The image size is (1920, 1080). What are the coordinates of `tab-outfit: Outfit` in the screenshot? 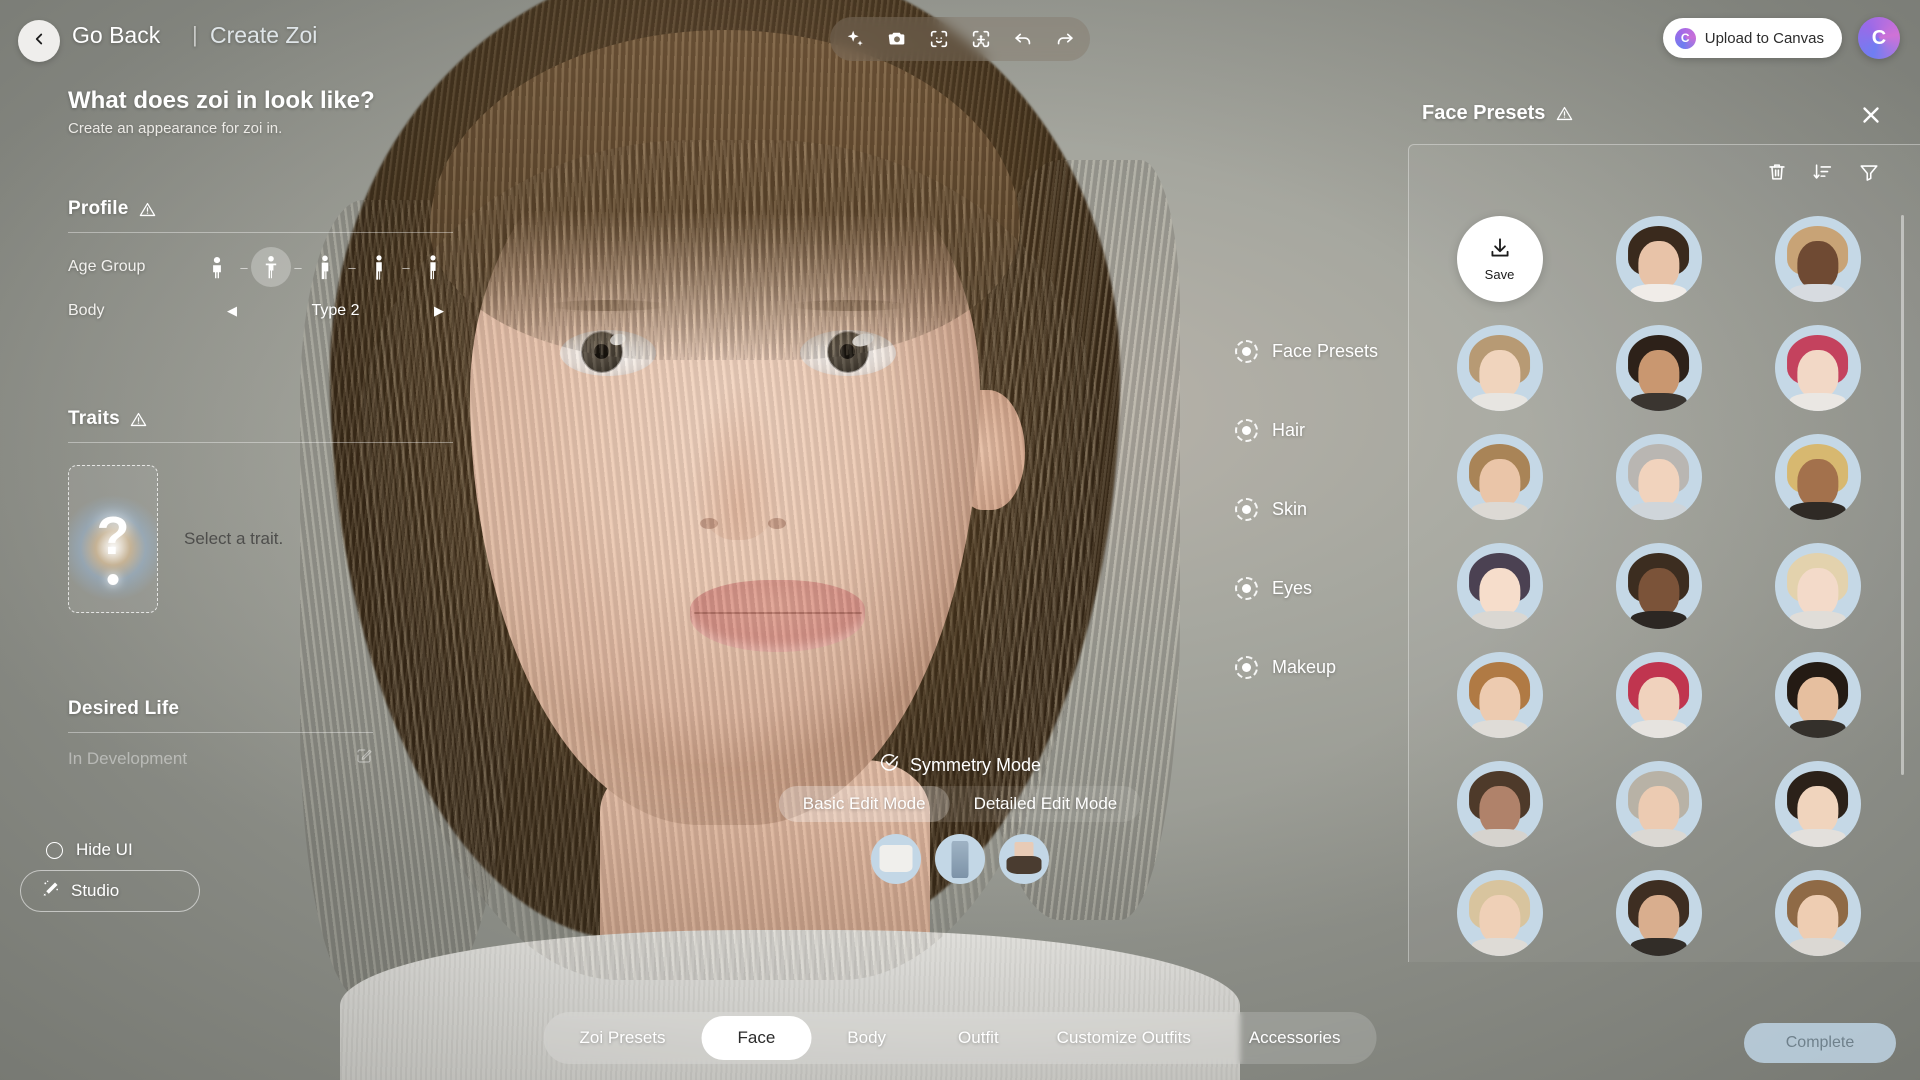 It's located at (978, 1038).